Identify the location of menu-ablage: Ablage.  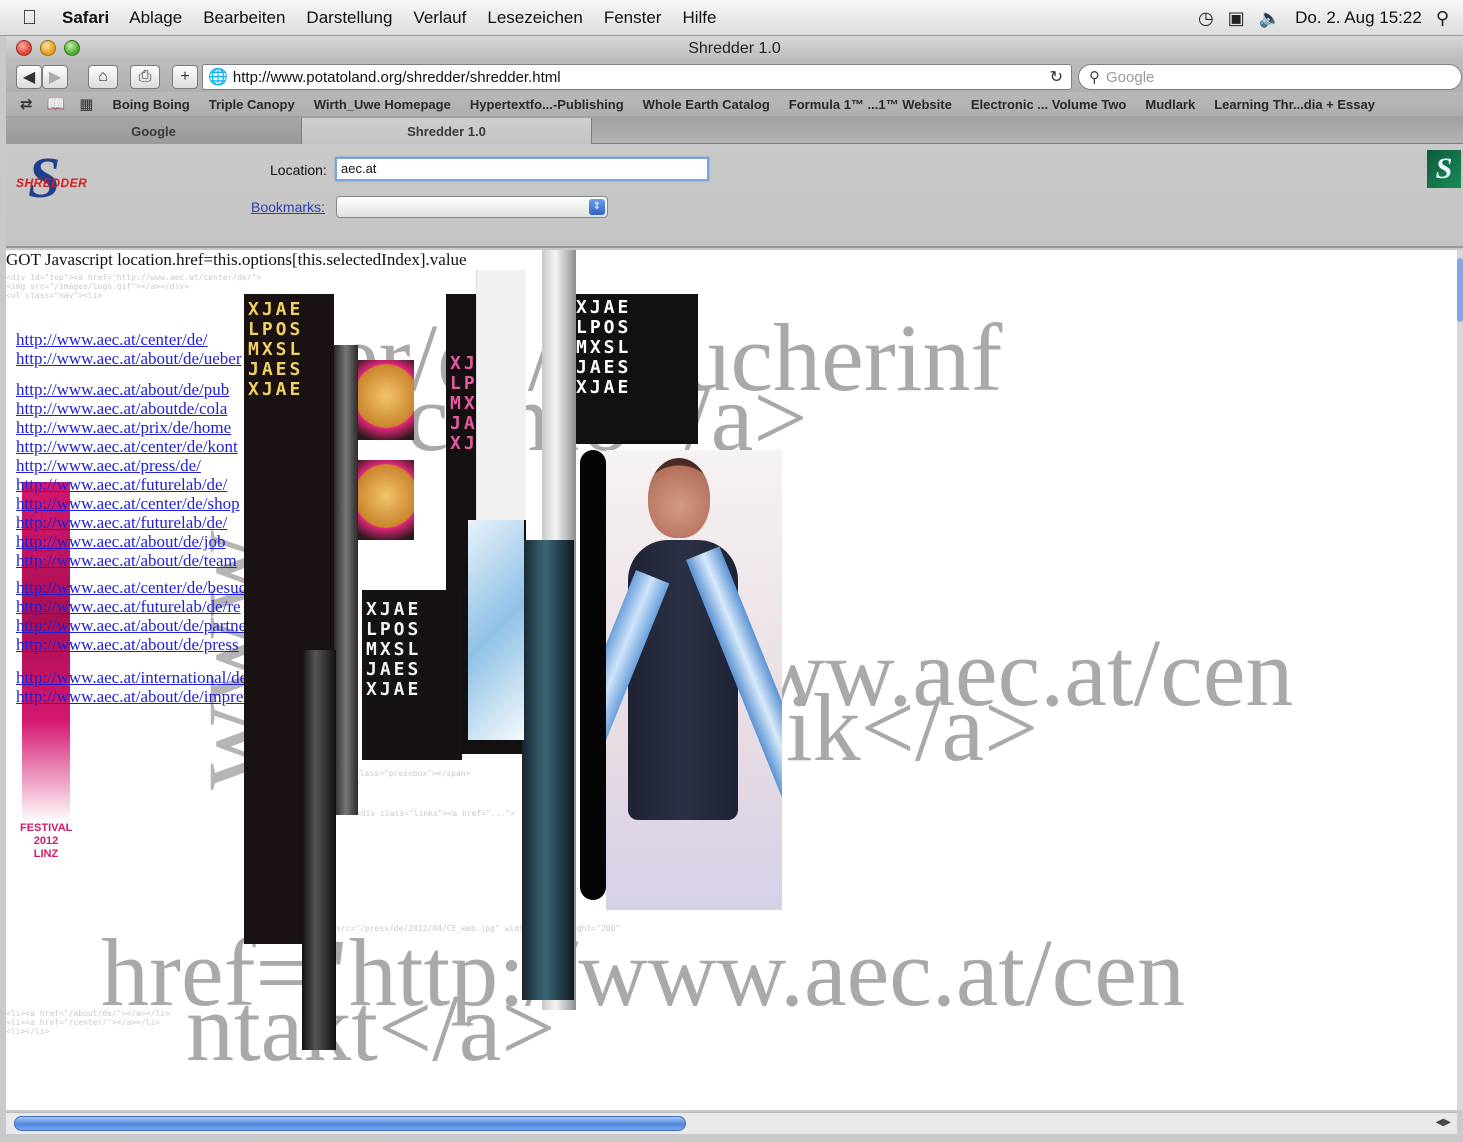
(155, 18).